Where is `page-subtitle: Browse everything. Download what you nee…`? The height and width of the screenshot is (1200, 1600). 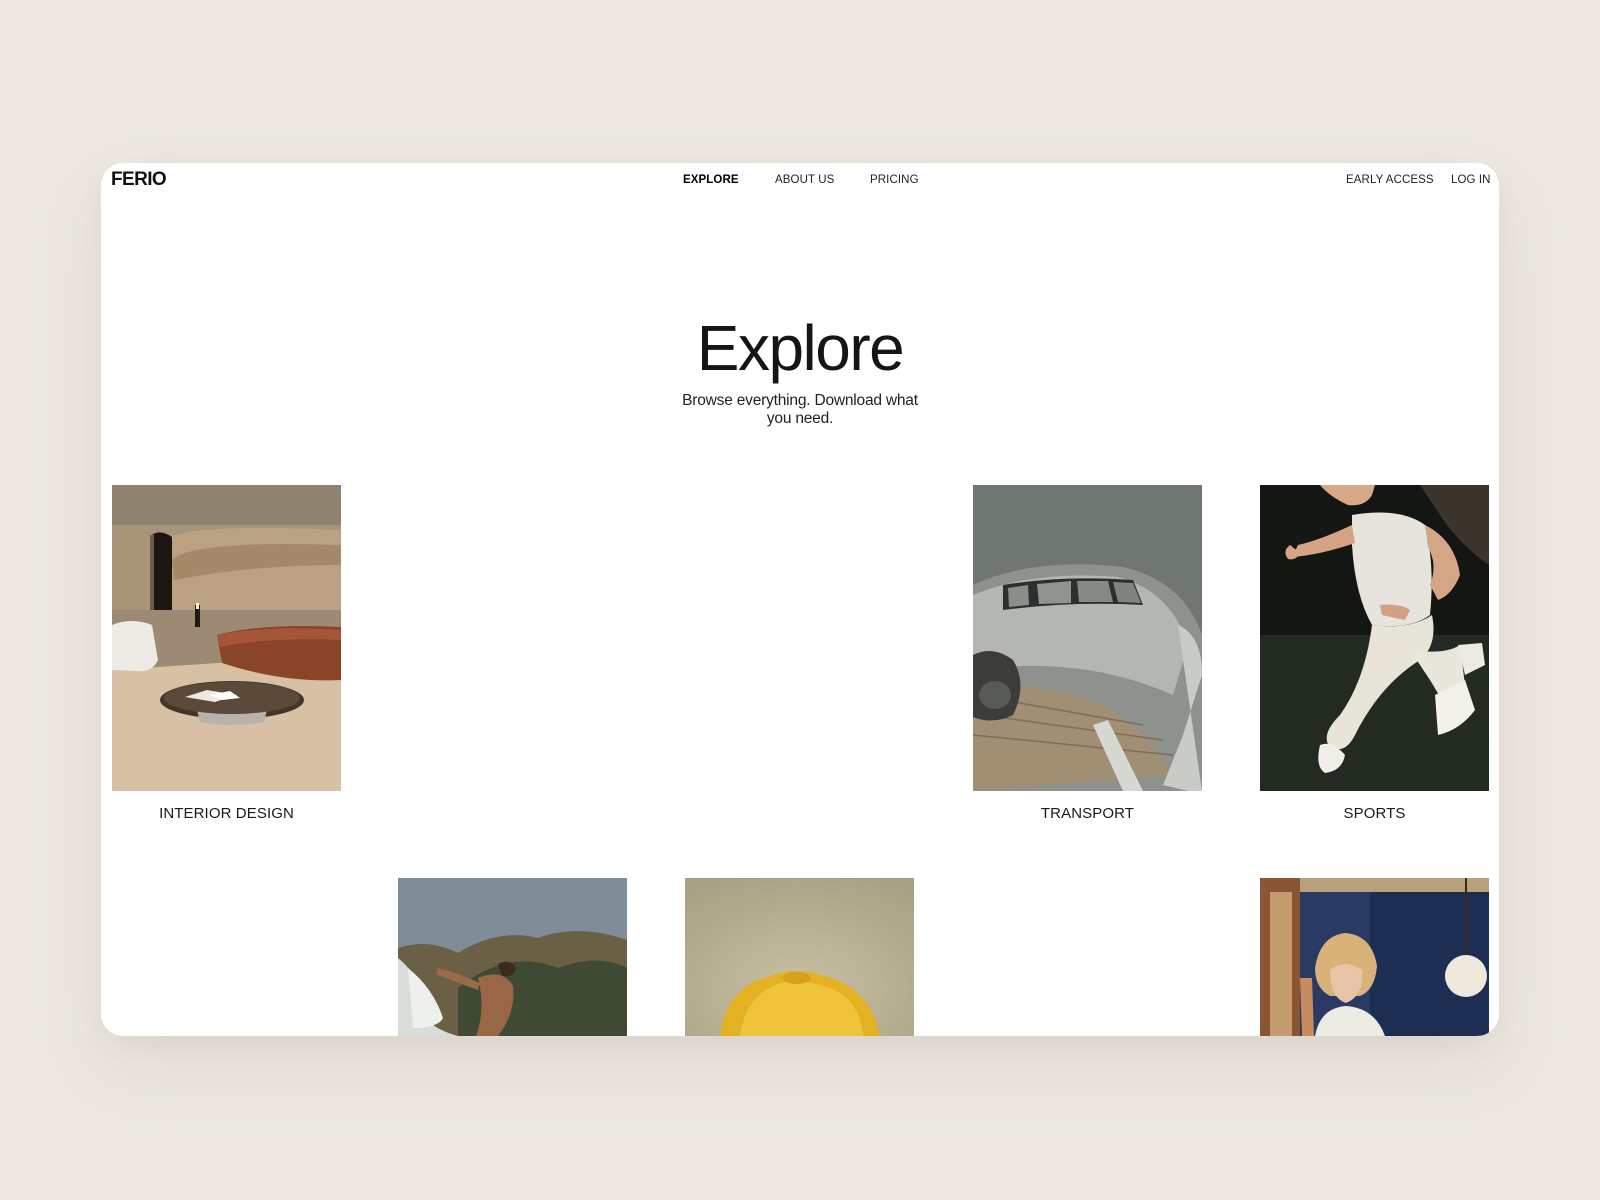 page-subtitle: Browse everything. Download what you nee… is located at coordinates (800, 409).